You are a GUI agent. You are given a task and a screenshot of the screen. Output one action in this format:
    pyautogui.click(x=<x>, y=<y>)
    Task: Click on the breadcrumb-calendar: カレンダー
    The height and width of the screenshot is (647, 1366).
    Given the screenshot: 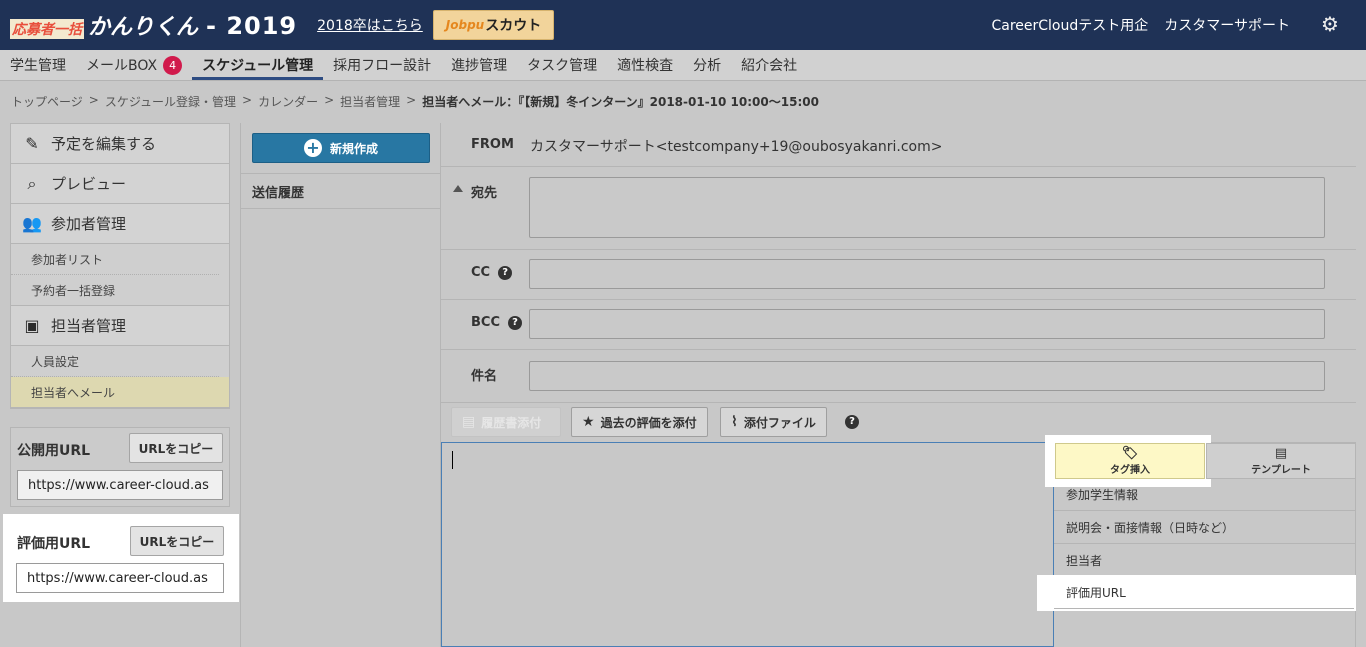 What is the action you would take?
    pyautogui.click(x=288, y=101)
    